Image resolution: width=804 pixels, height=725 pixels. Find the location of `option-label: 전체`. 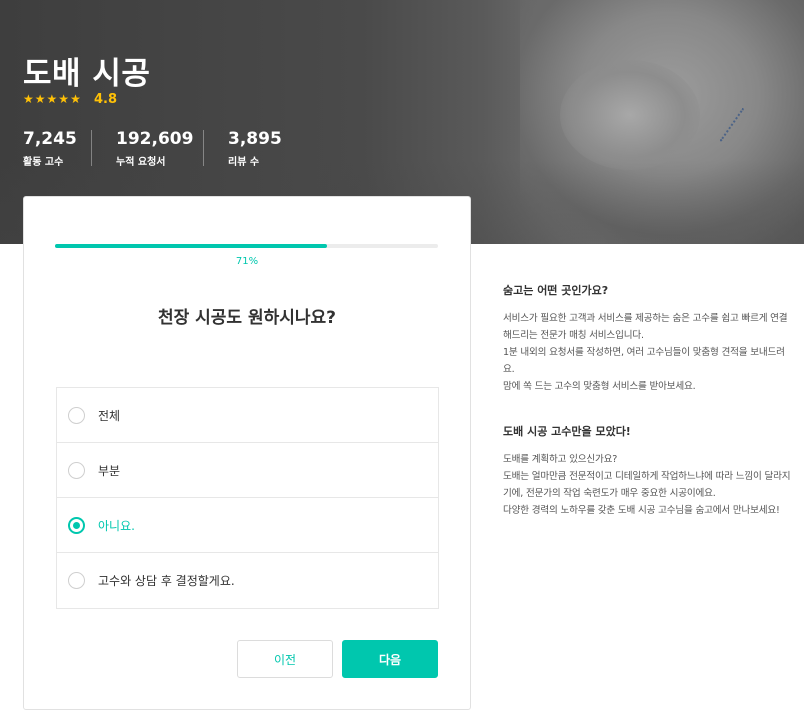

option-label: 전체 is located at coordinates (109, 415).